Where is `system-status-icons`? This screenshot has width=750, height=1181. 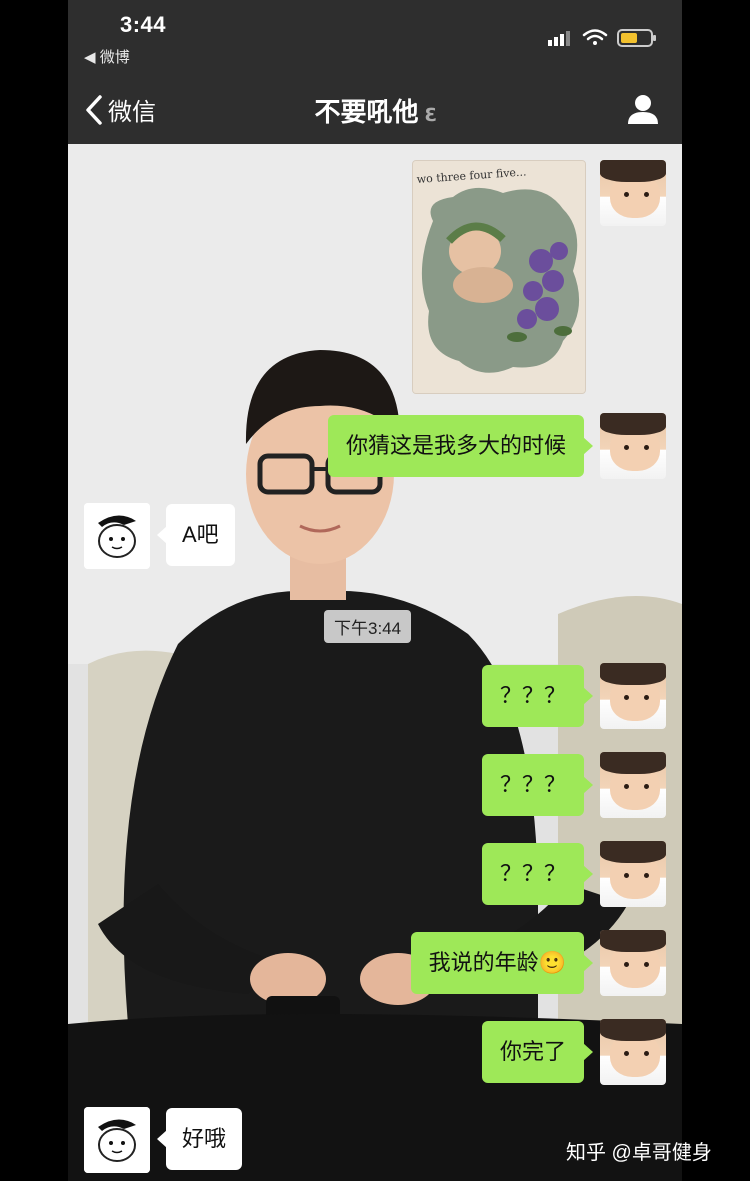
system-status-icons is located at coordinates (602, 38).